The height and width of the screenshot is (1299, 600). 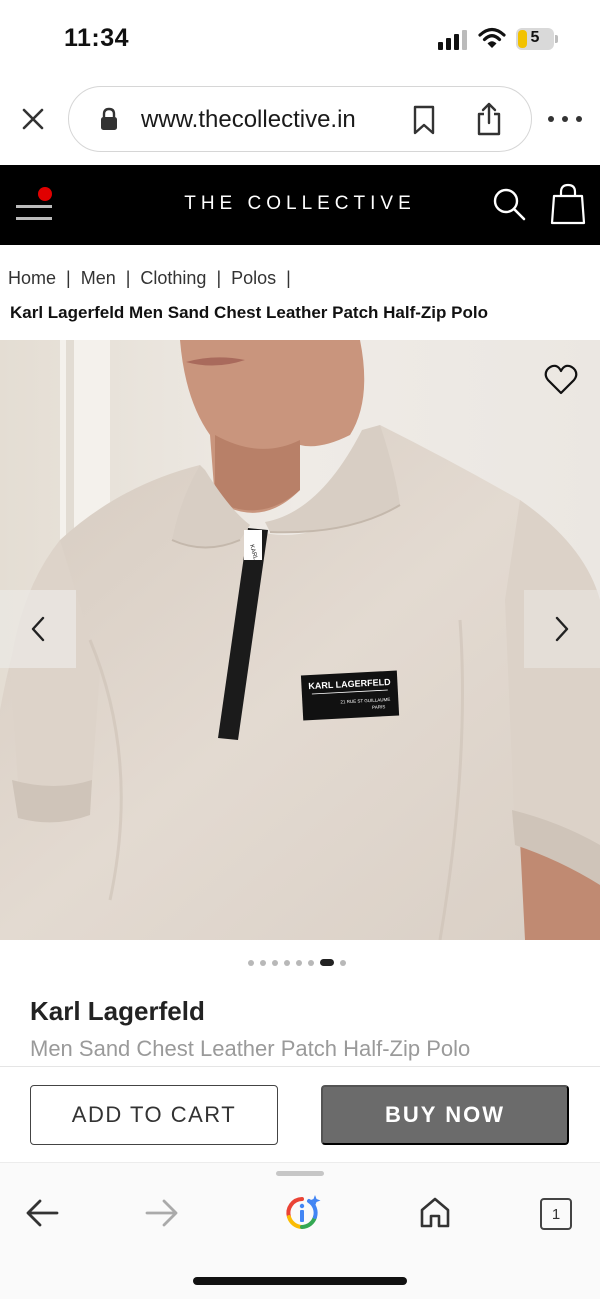 I want to click on battery-icon: 5, so click(x=537, y=39).